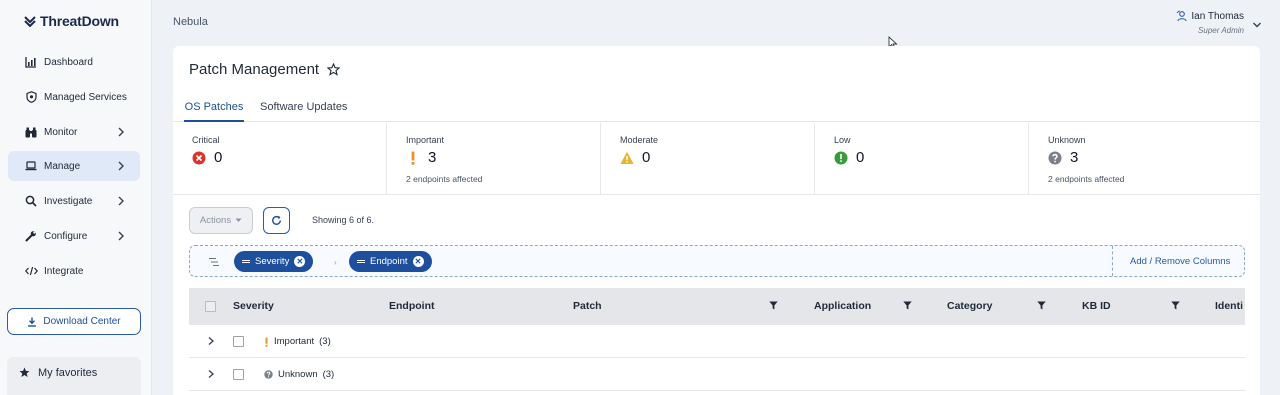 The height and width of the screenshot is (395, 1280). I want to click on sidebar-item-label: Investigate, so click(68, 201).